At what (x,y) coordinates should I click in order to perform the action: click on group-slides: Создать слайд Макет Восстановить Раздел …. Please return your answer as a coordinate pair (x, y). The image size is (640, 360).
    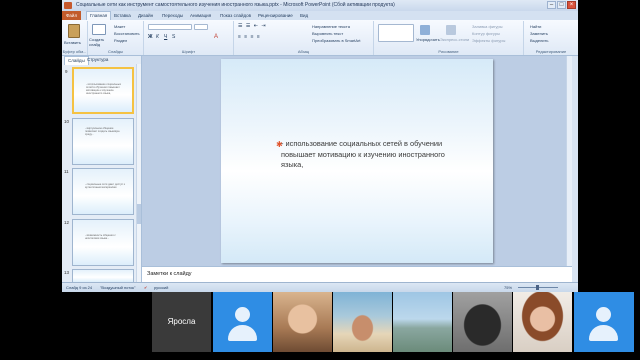
    Looking at the image, I should click on (116, 38).